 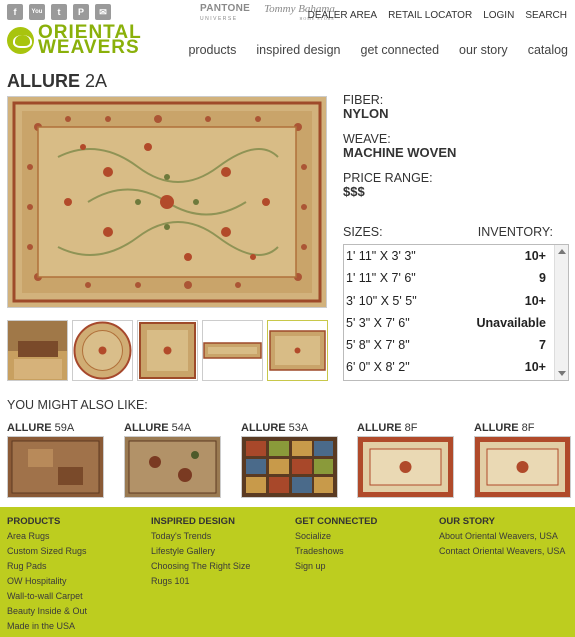 I want to click on inventory-value: 7, so click(x=542, y=345).